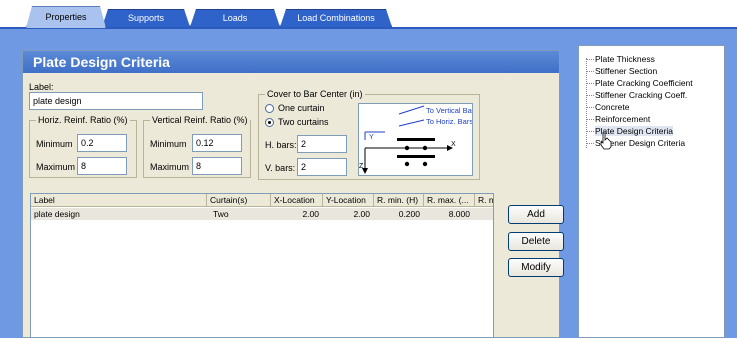  Describe the element at coordinates (57, 214) in the screenshot. I see `cell-label: plate design` at that location.